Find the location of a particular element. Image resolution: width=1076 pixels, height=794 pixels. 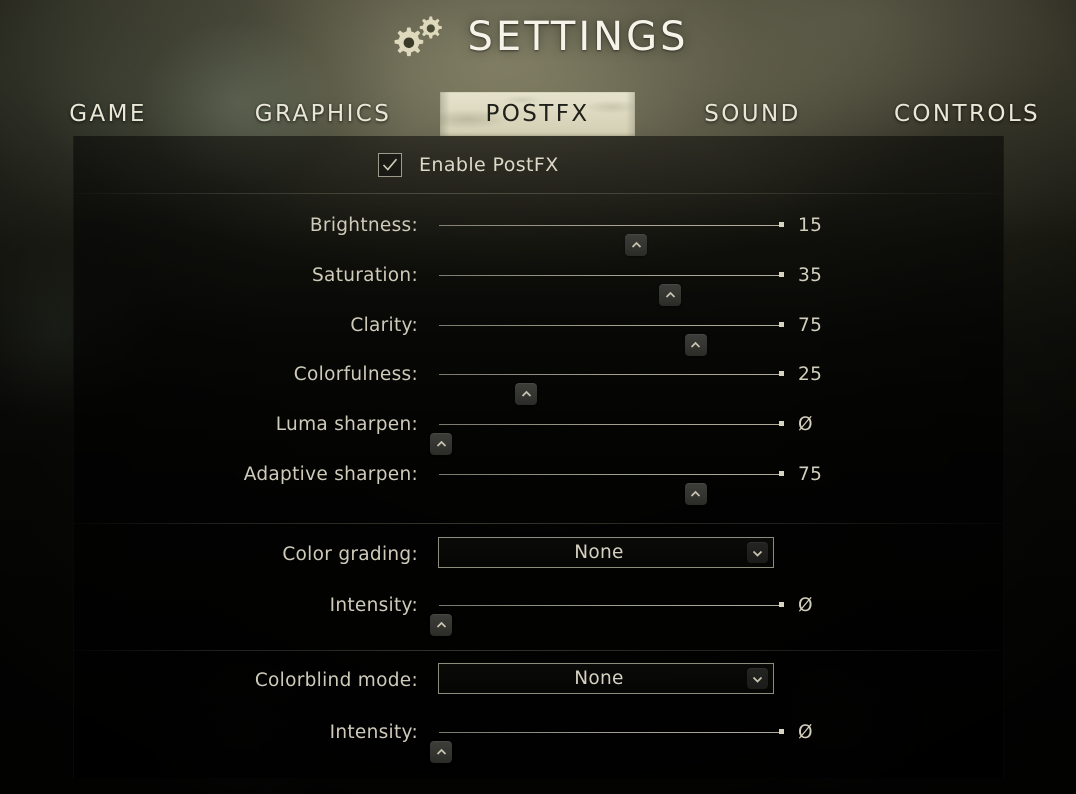

slider-handle-colorblind-intensity is located at coordinates (441, 752).